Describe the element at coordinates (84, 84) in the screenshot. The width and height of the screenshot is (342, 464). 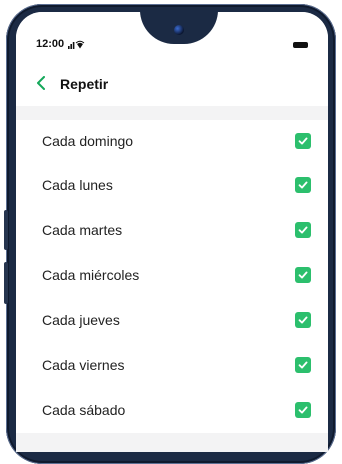
I see `page-title: Repetir` at that location.